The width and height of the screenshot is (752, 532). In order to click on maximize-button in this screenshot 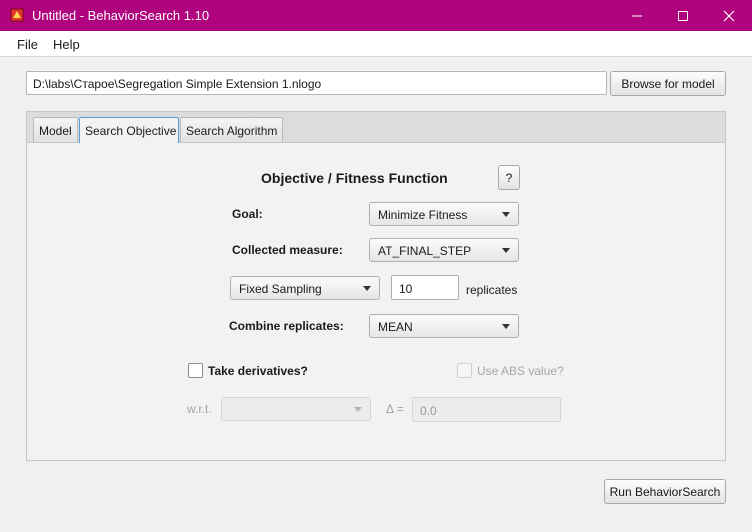, I will do `click(683, 15)`.